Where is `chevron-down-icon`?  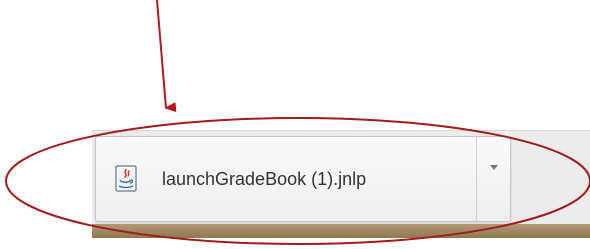
chevron-down-icon is located at coordinates (493, 167).